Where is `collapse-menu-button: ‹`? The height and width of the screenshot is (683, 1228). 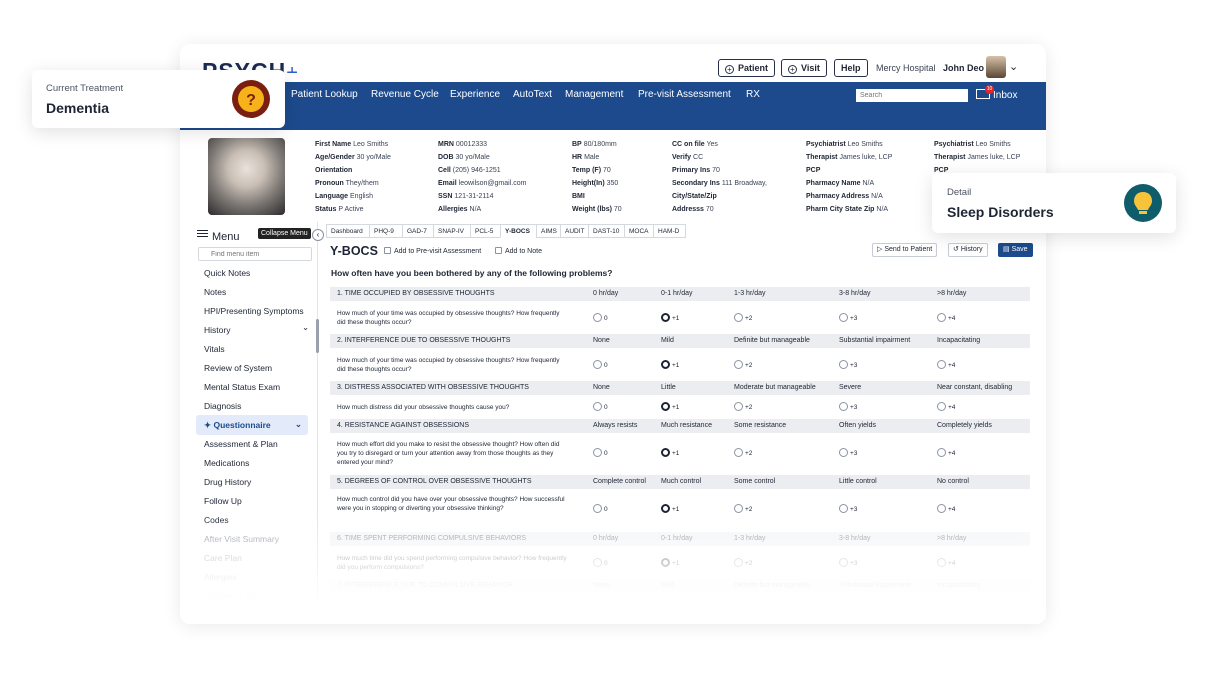 collapse-menu-button: ‹ is located at coordinates (318, 235).